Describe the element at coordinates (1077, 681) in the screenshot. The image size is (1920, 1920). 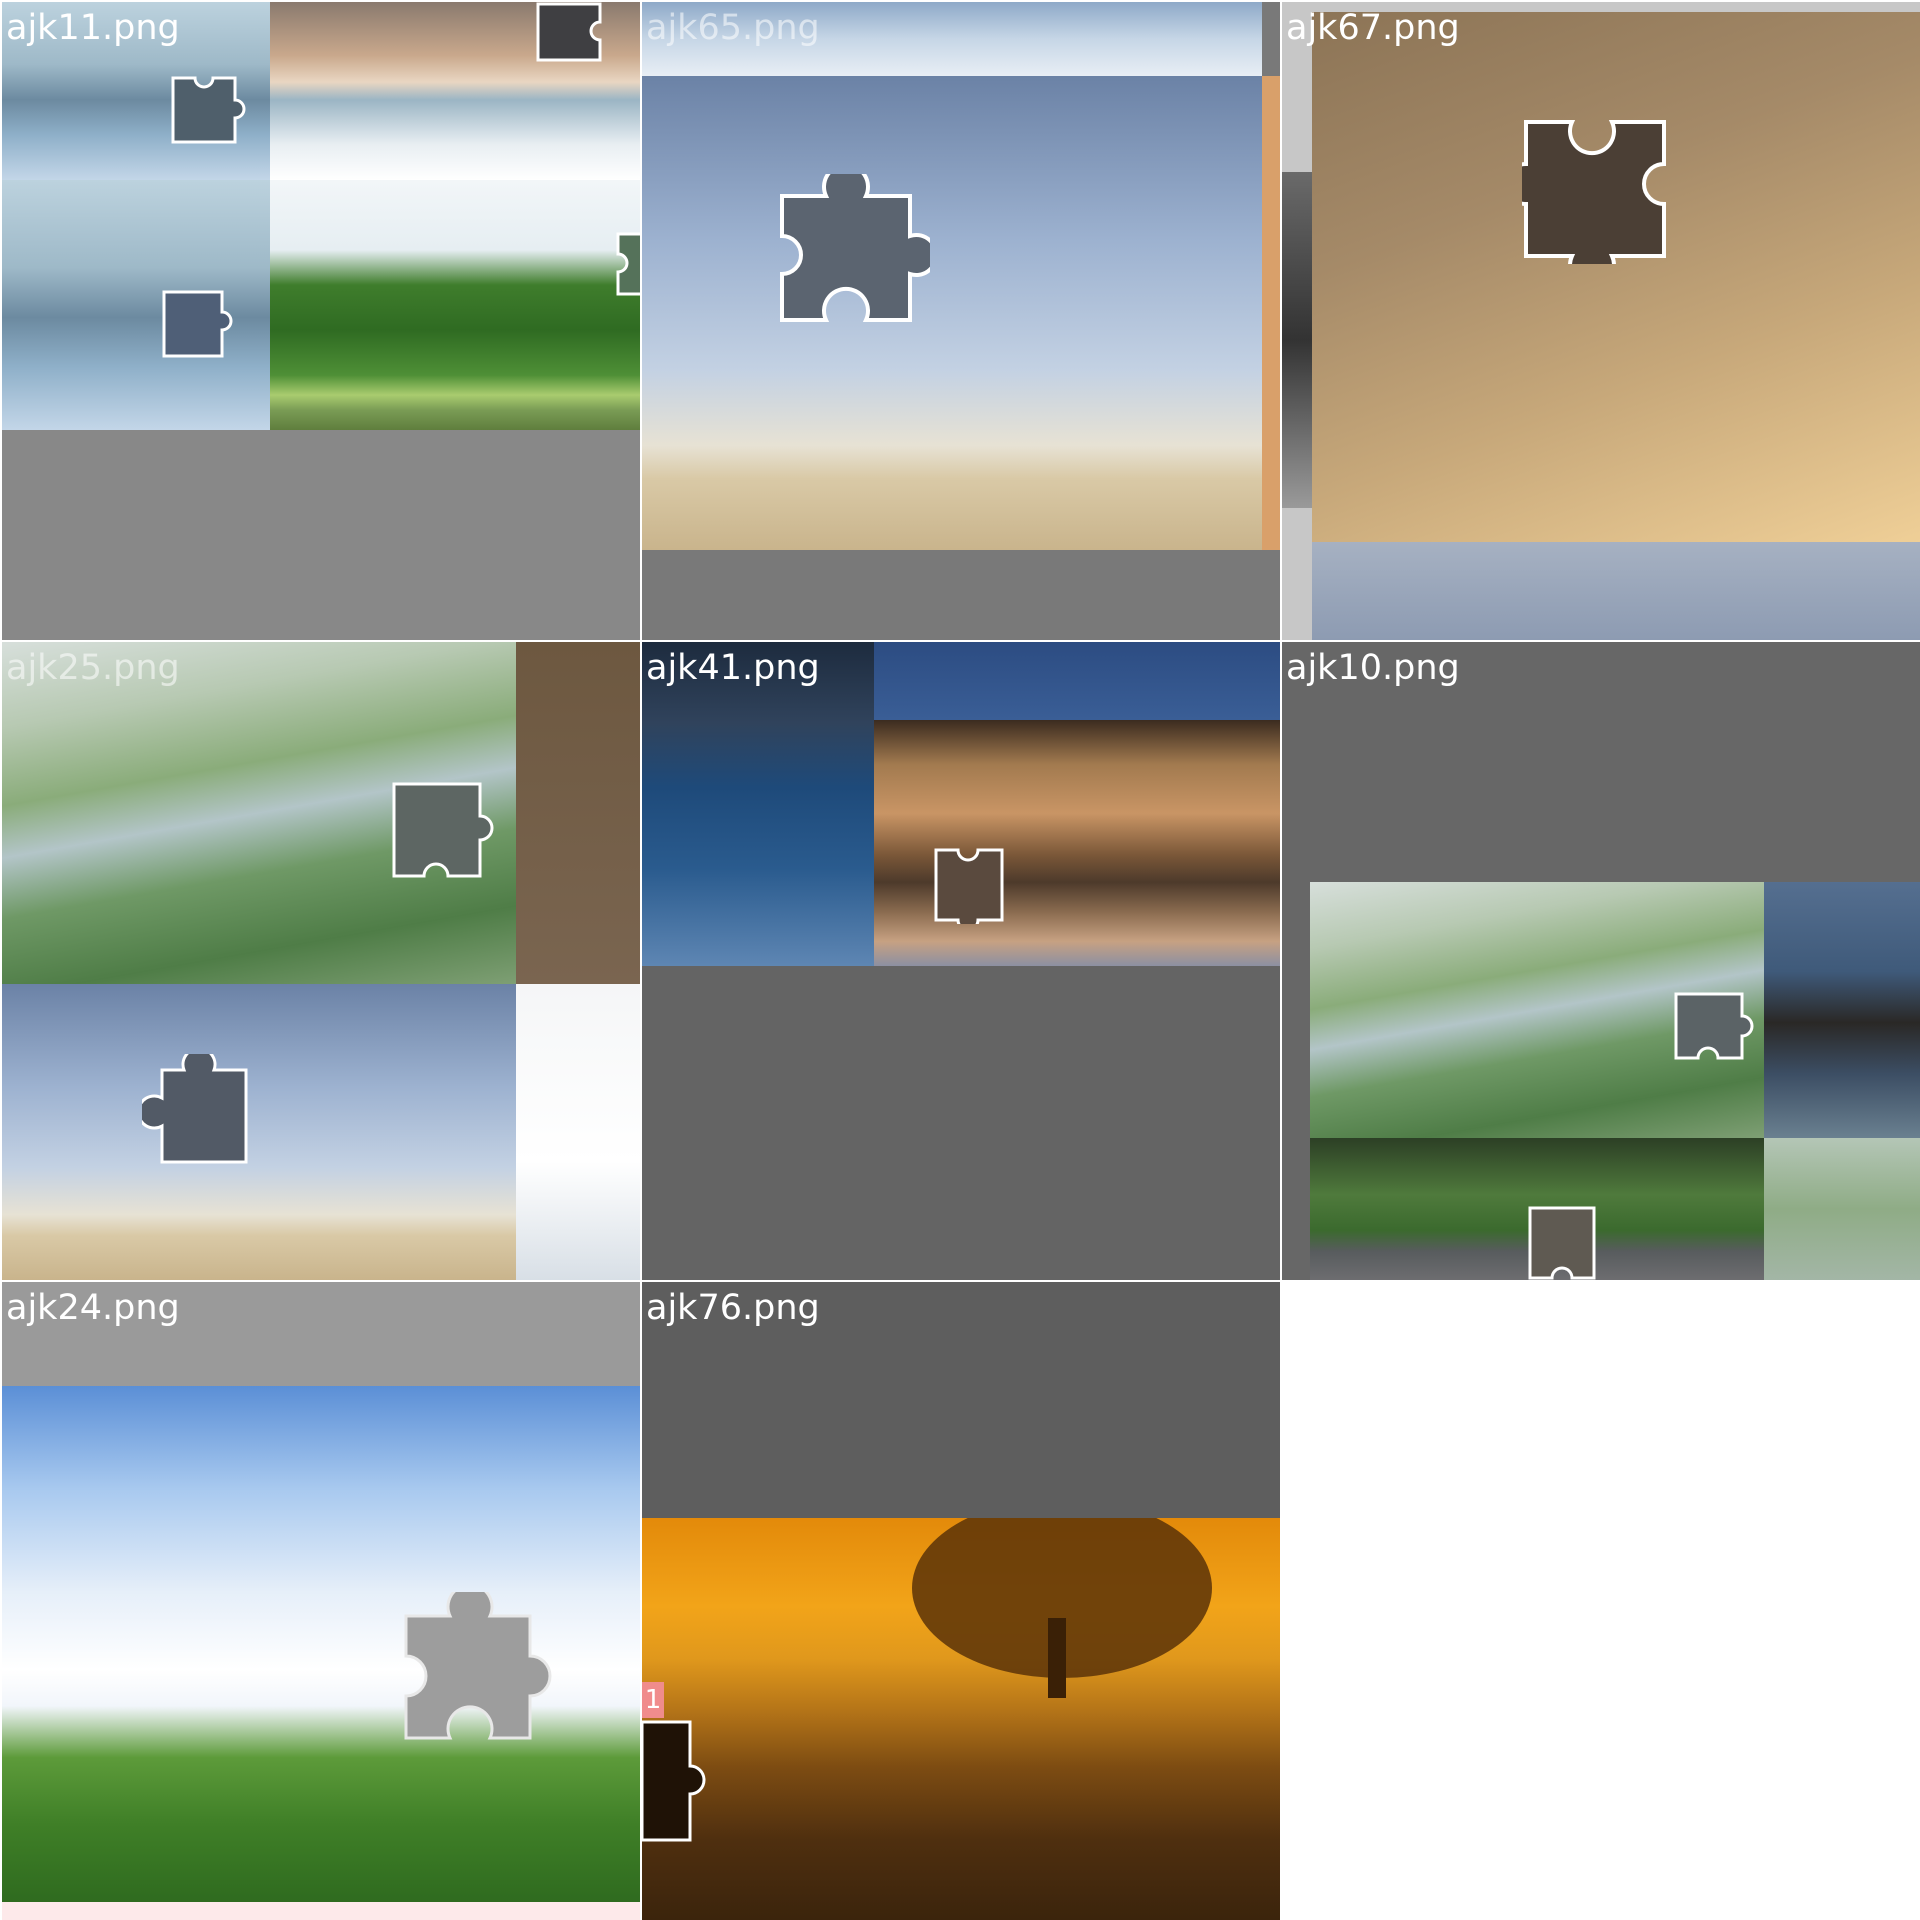
I see `image-tile-water` at that location.